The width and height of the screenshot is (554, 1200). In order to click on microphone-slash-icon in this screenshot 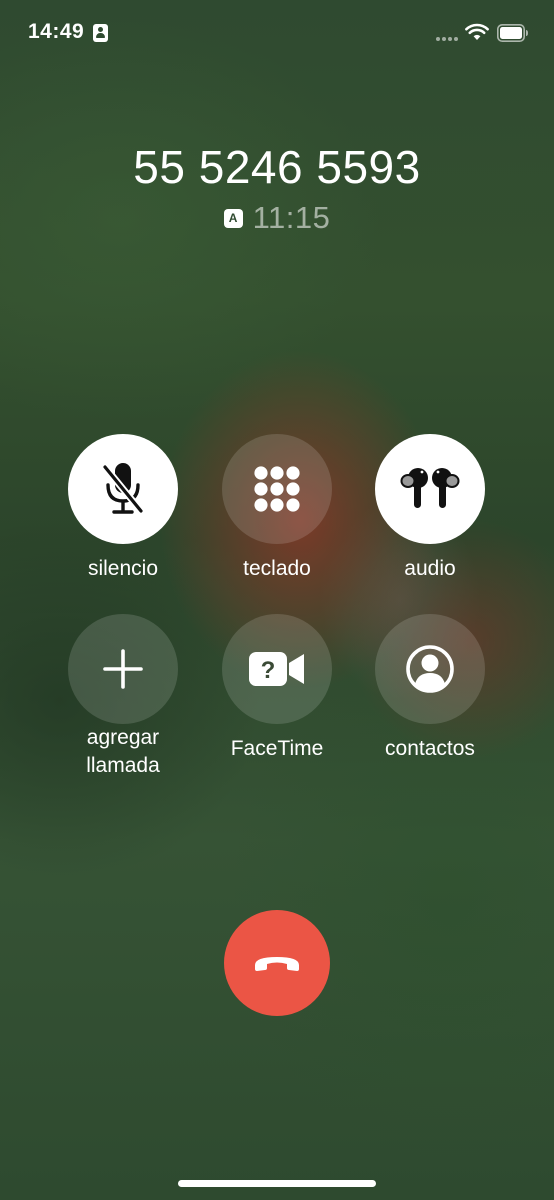, I will do `click(123, 489)`.